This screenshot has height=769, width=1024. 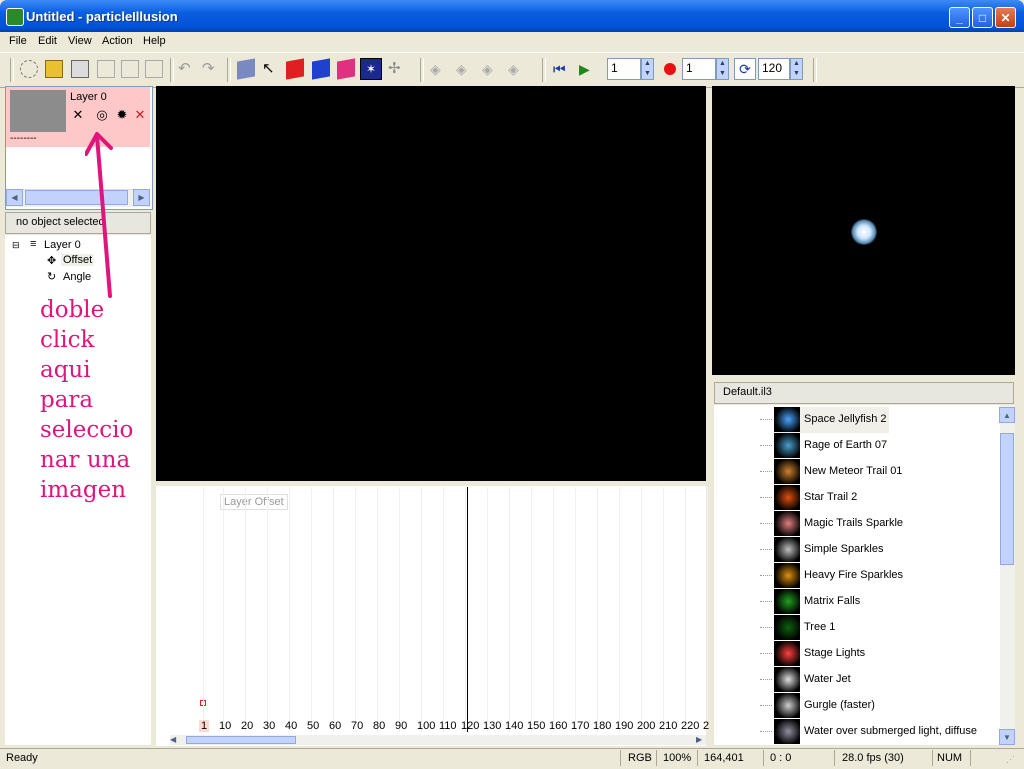 I want to click on timeline-scroll-thumb, so click(x=241, y=740).